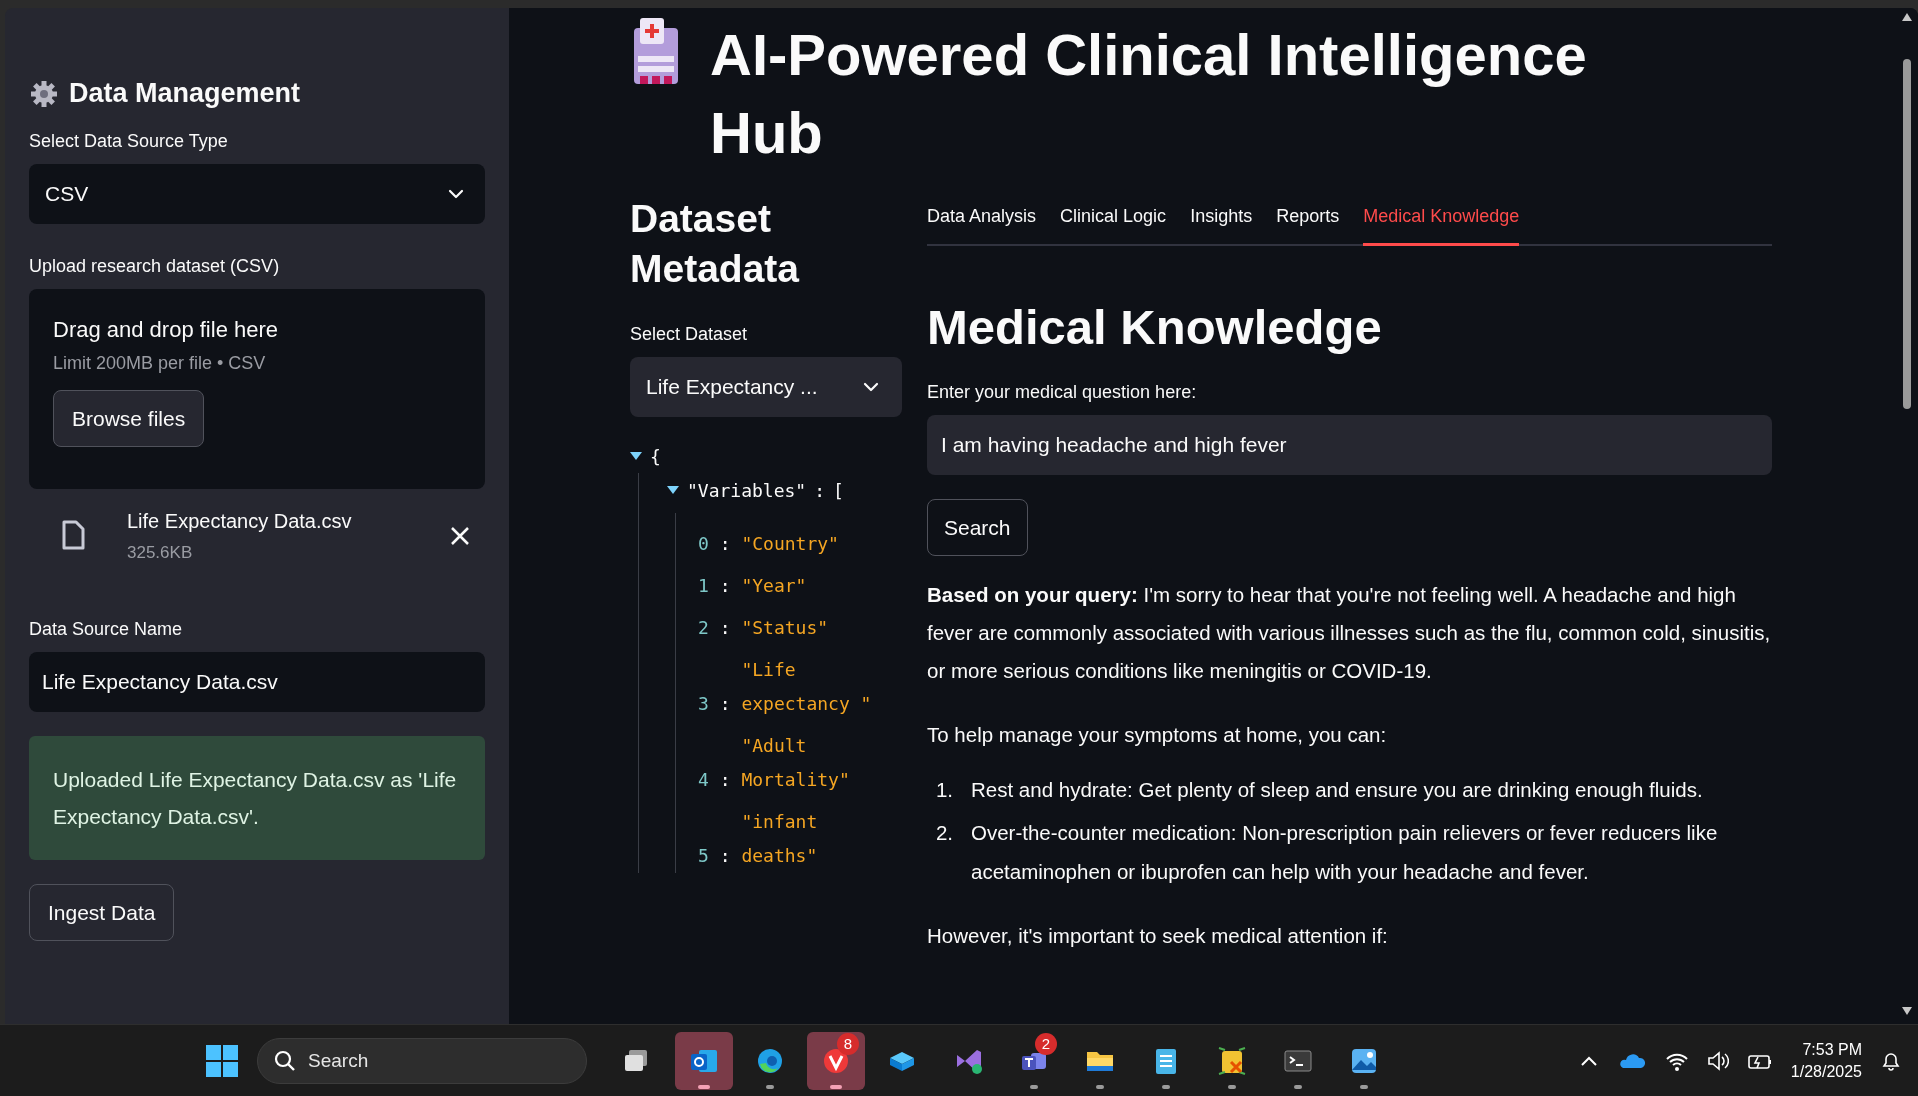 The image size is (1918, 1096). I want to click on section-heading: Medical Knowledge, so click(1155, 327).